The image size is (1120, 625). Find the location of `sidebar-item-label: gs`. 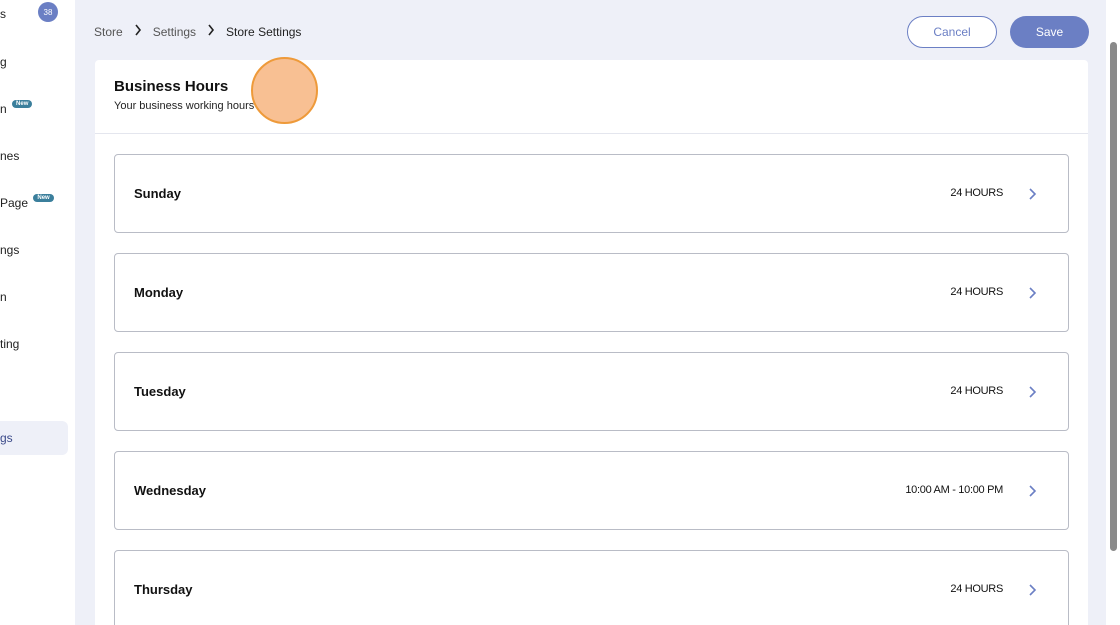

sidebar-item-label: gs is located at coordinates (6, 438).